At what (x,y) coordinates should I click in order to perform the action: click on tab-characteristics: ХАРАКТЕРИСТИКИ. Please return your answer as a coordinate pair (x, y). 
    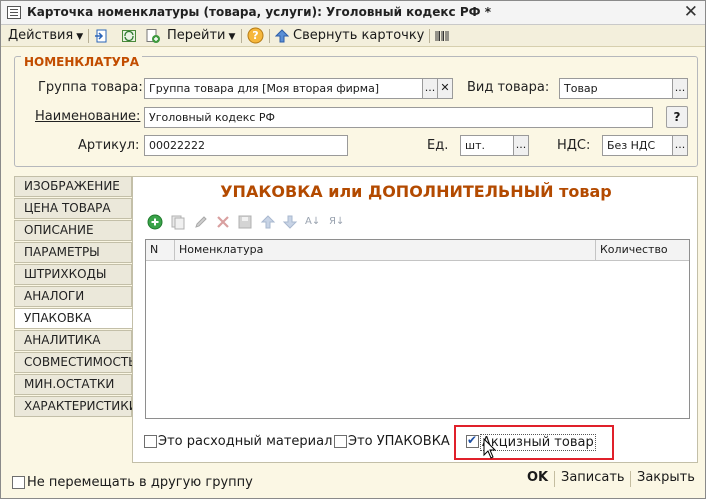
    Looking at the image, I should click on (76, 406).